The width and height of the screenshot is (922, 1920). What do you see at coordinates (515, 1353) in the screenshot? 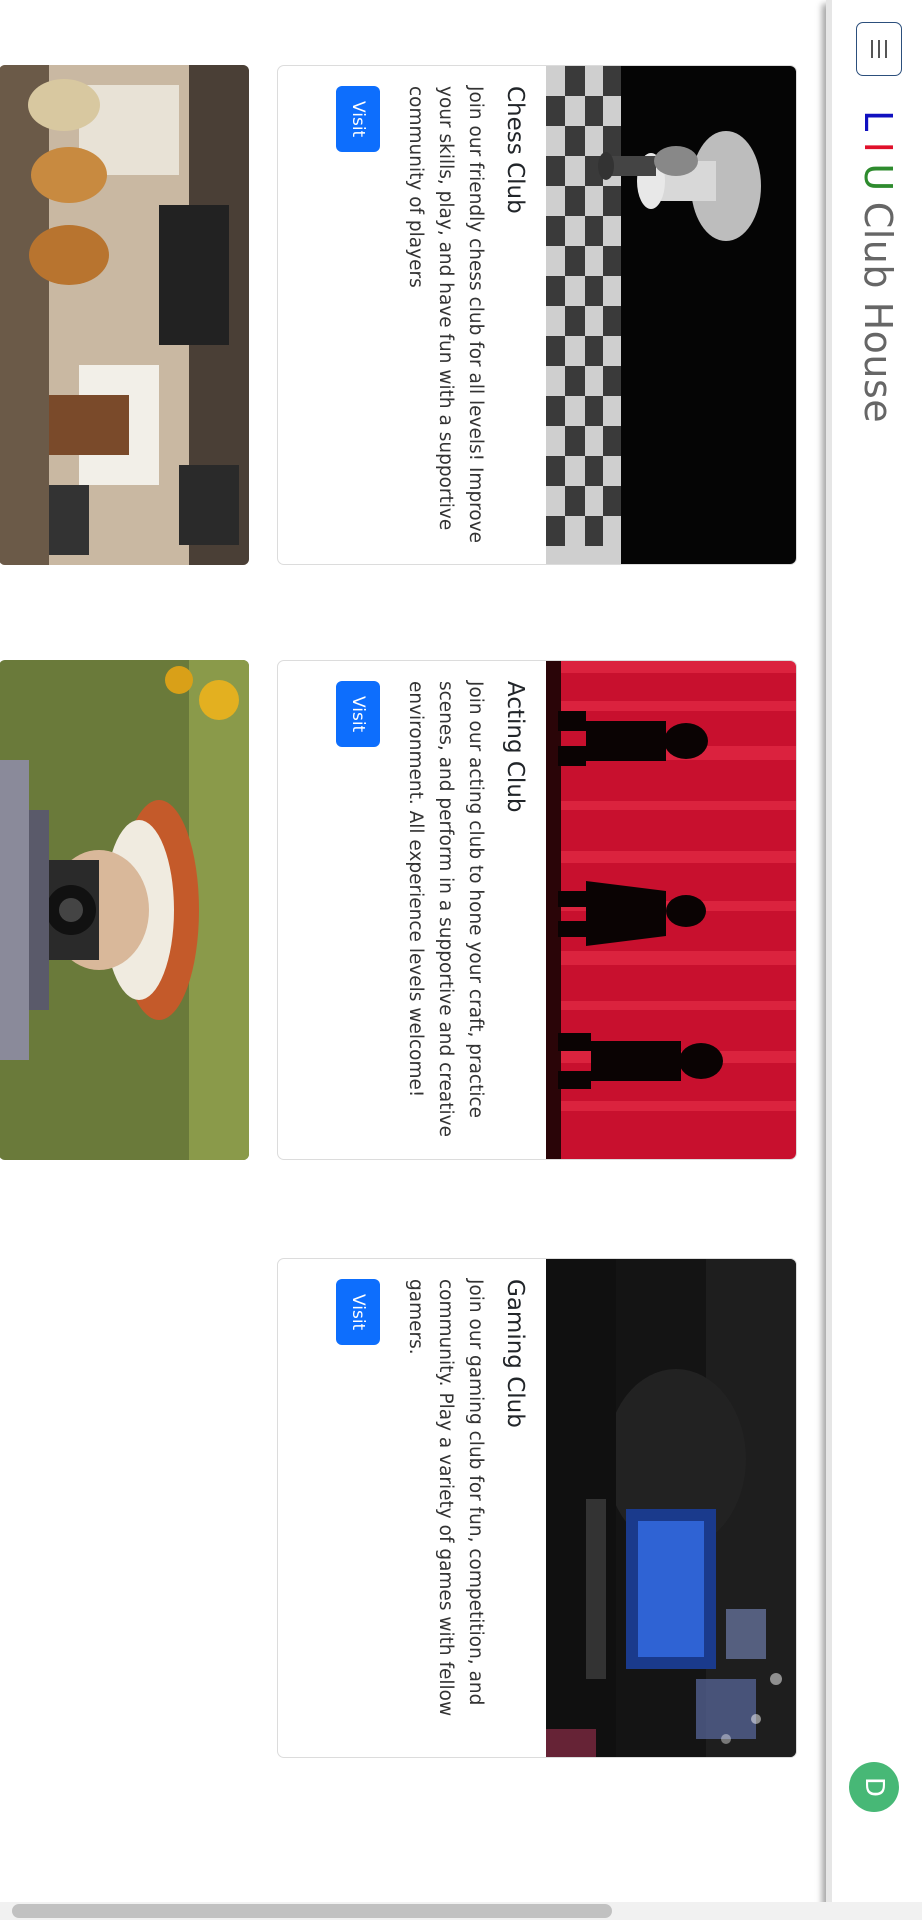
I see `card-title: Gaming Club` at bounding box center [515, 1353].